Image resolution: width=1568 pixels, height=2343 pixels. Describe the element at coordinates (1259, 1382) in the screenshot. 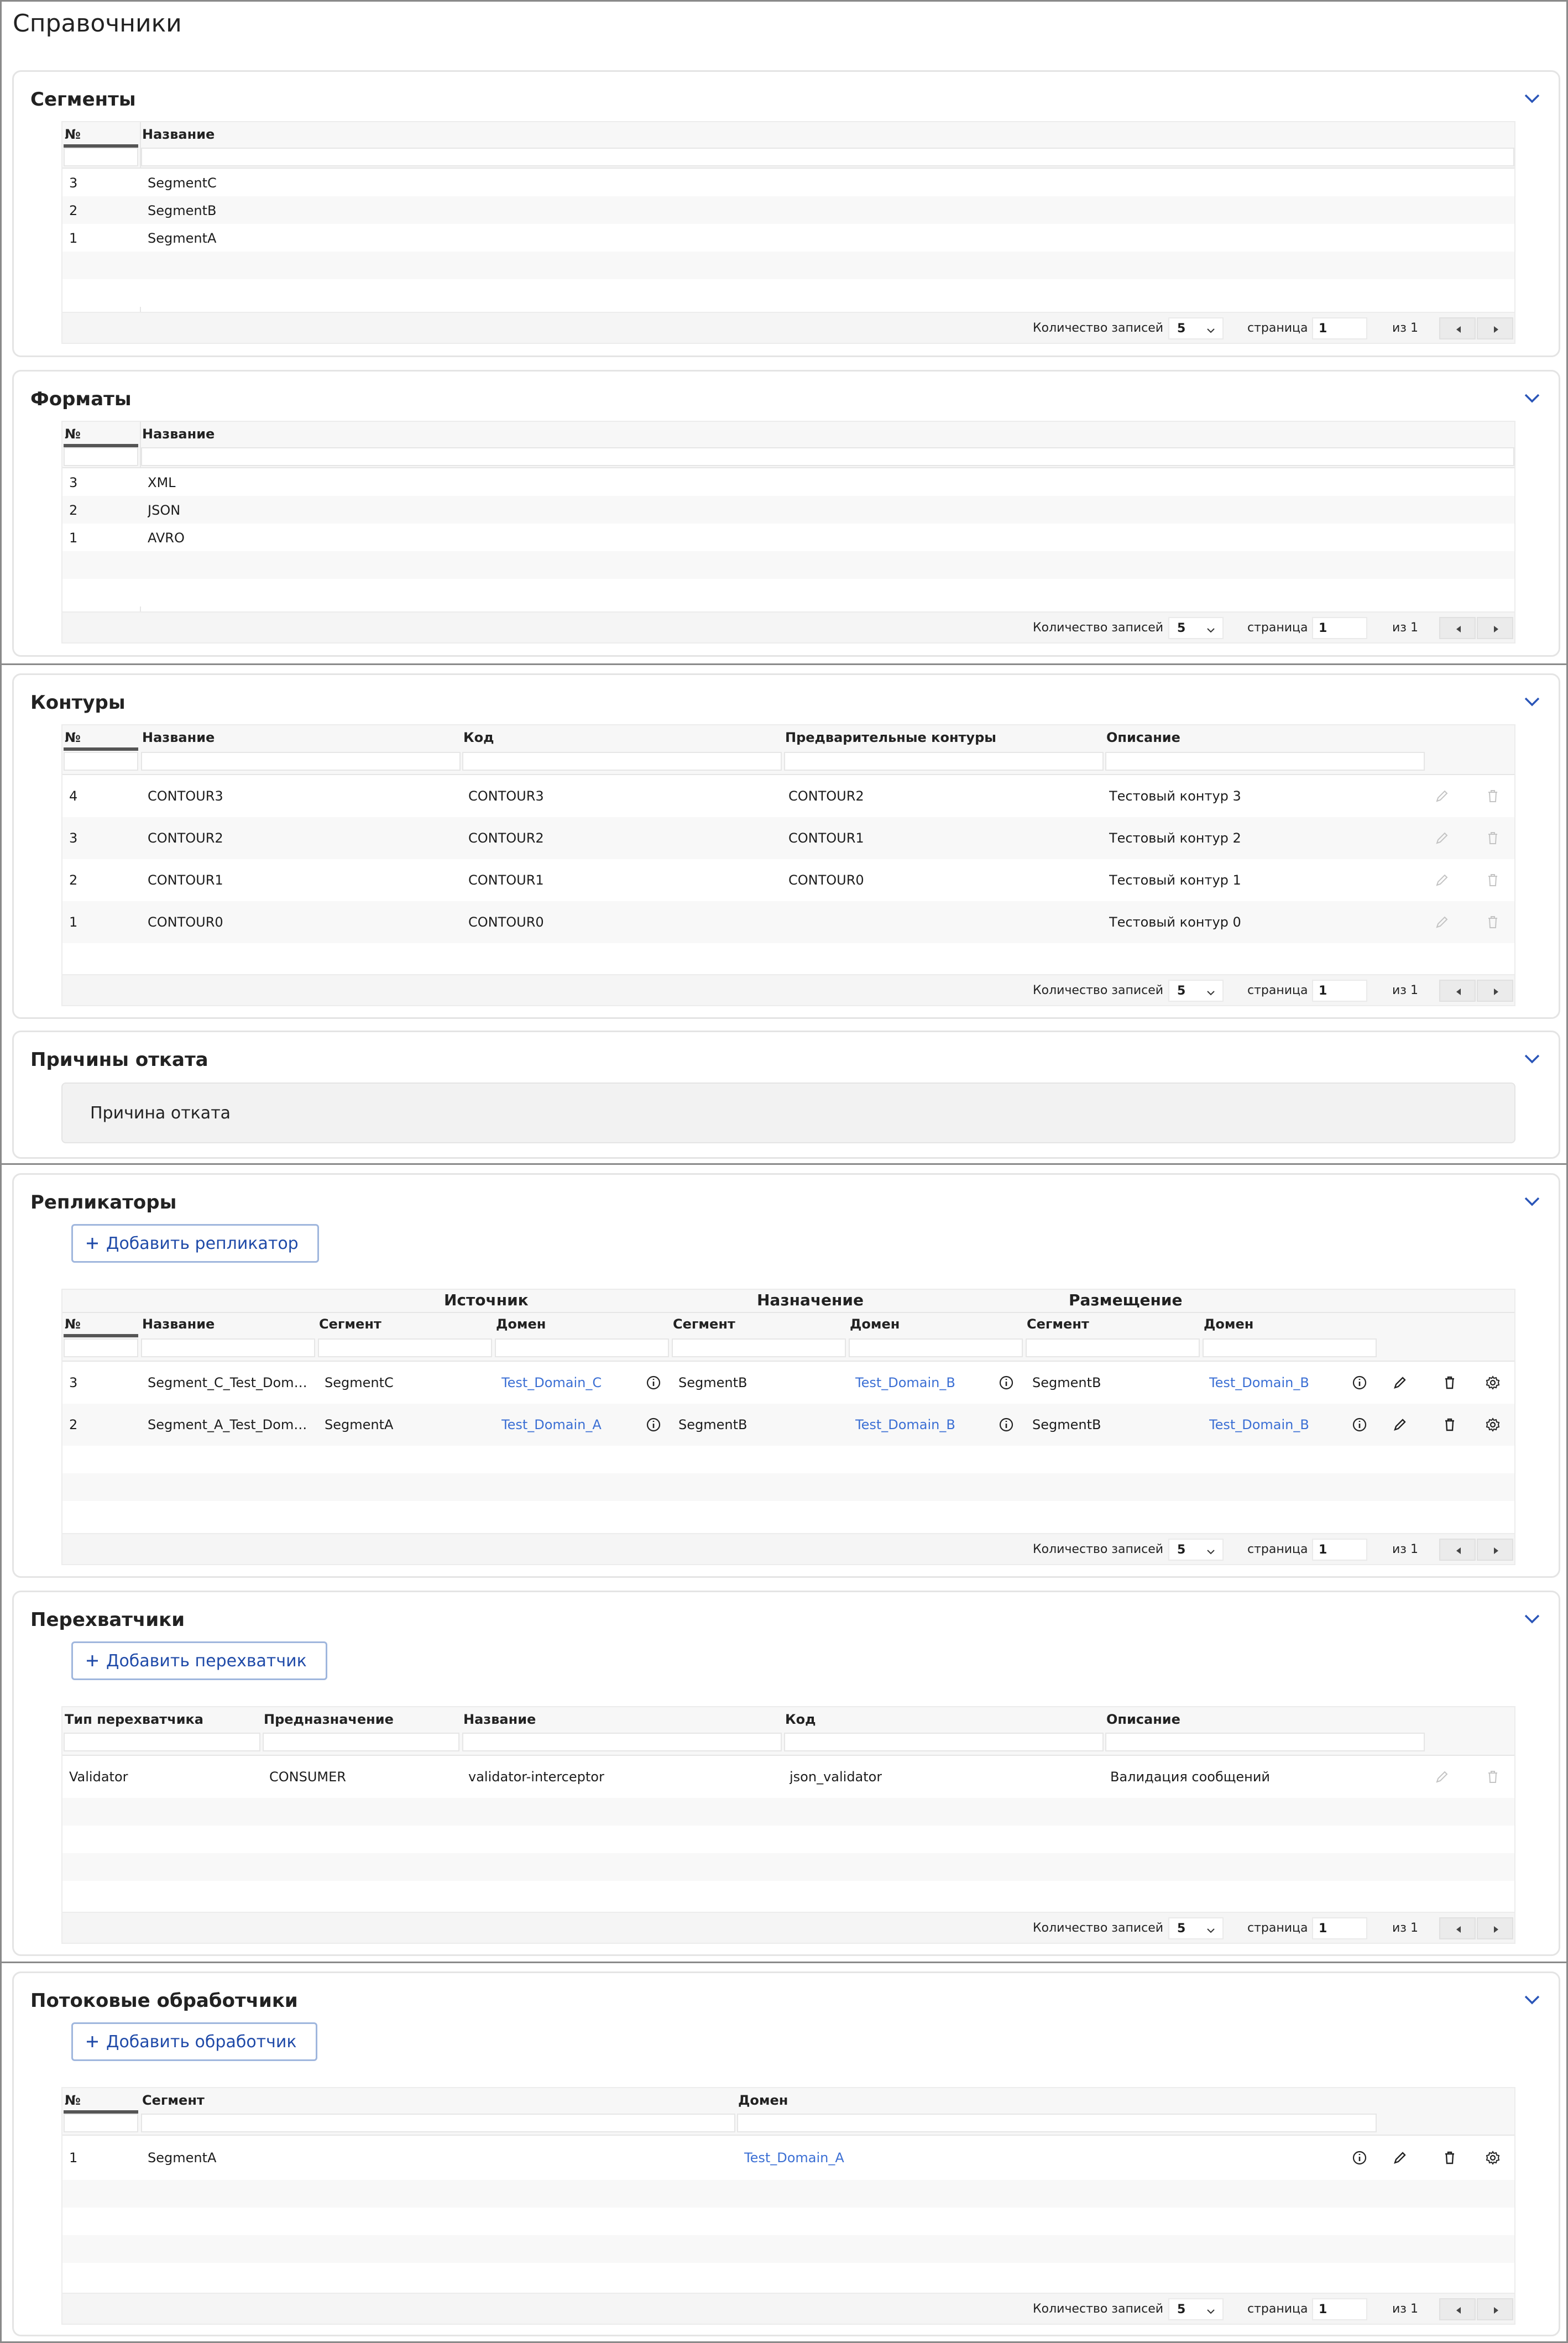

I see `place-domain-link: Test_Domain_B` at that location.